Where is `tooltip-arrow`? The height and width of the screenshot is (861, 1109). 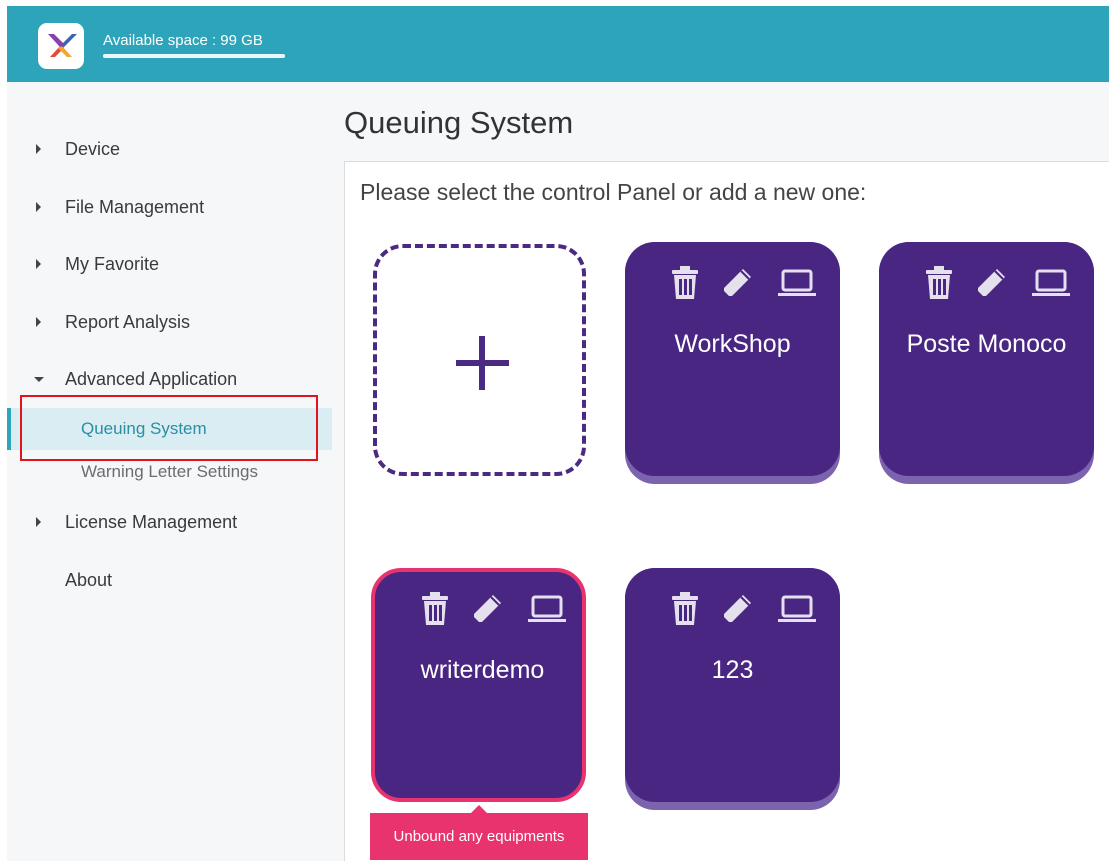
tooltip-arrow is located at coordinates (479, 809).